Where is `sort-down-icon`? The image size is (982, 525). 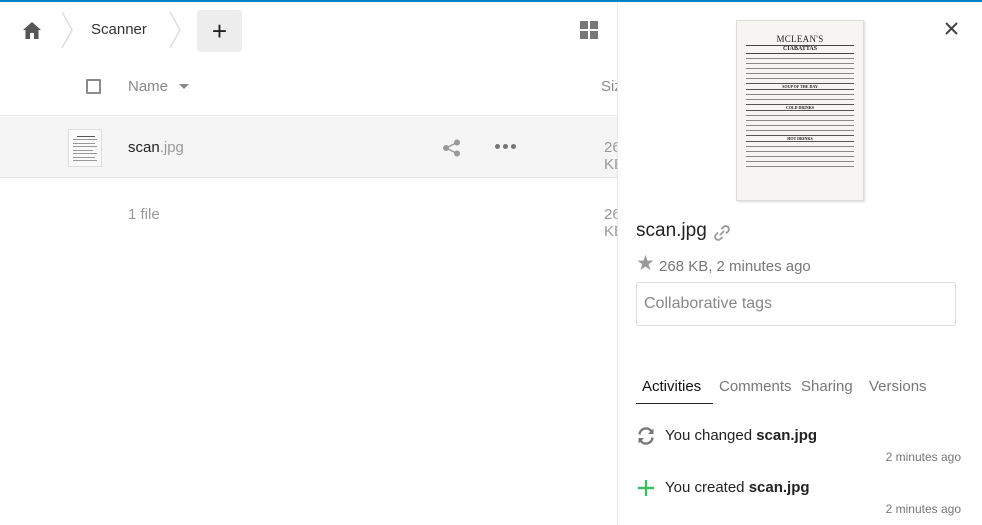
sort-down-icon is located at coordinates (184, 86).